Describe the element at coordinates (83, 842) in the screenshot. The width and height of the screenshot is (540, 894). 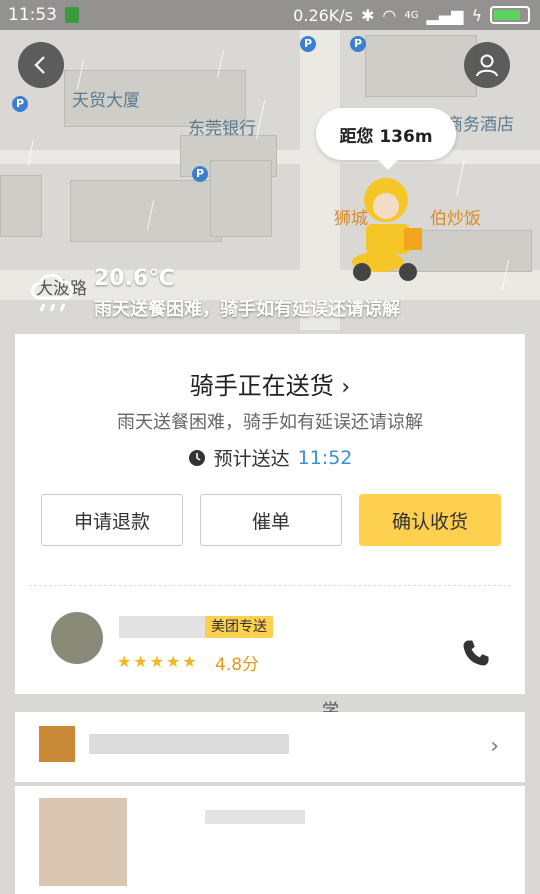
I see `item-image` at that location.